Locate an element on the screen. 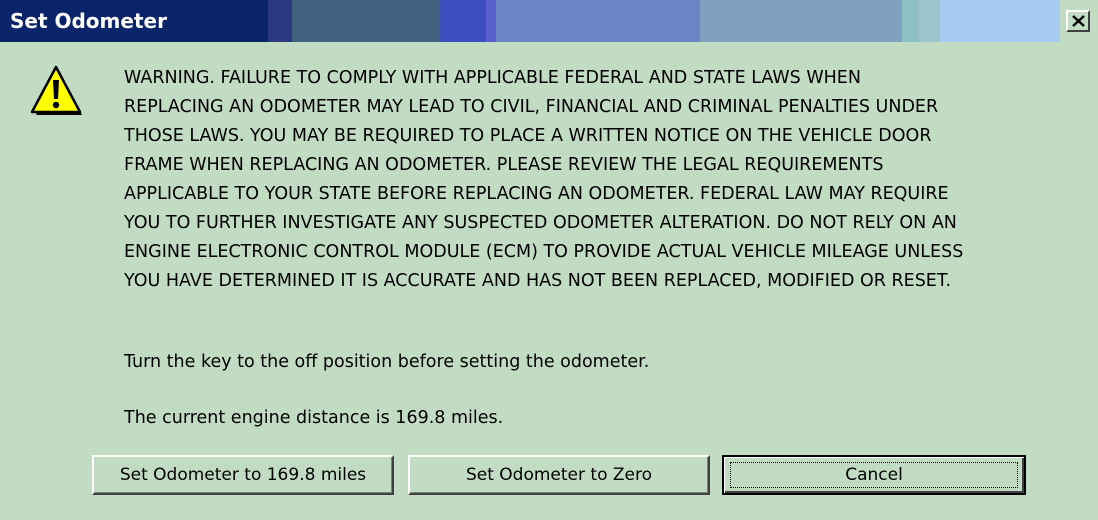 This screenshot has height=520, width=1098. set-odometer-zero-button: Set Odometer to Zero is located at coordinates (559, 475).